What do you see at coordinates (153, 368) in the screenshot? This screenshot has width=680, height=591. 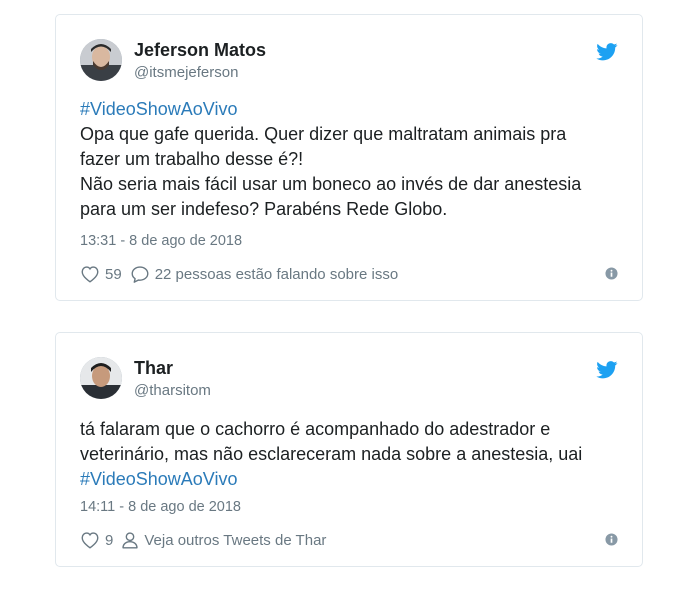 I see `author-name: Thar` at bounding box center [153, 368].